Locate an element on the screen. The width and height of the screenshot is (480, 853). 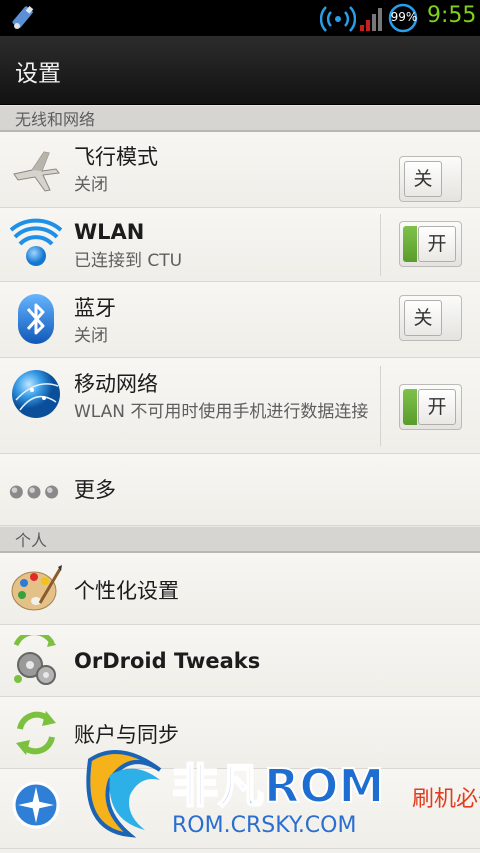
row-title: 个性化设置 is located at coordinates (126, 591).